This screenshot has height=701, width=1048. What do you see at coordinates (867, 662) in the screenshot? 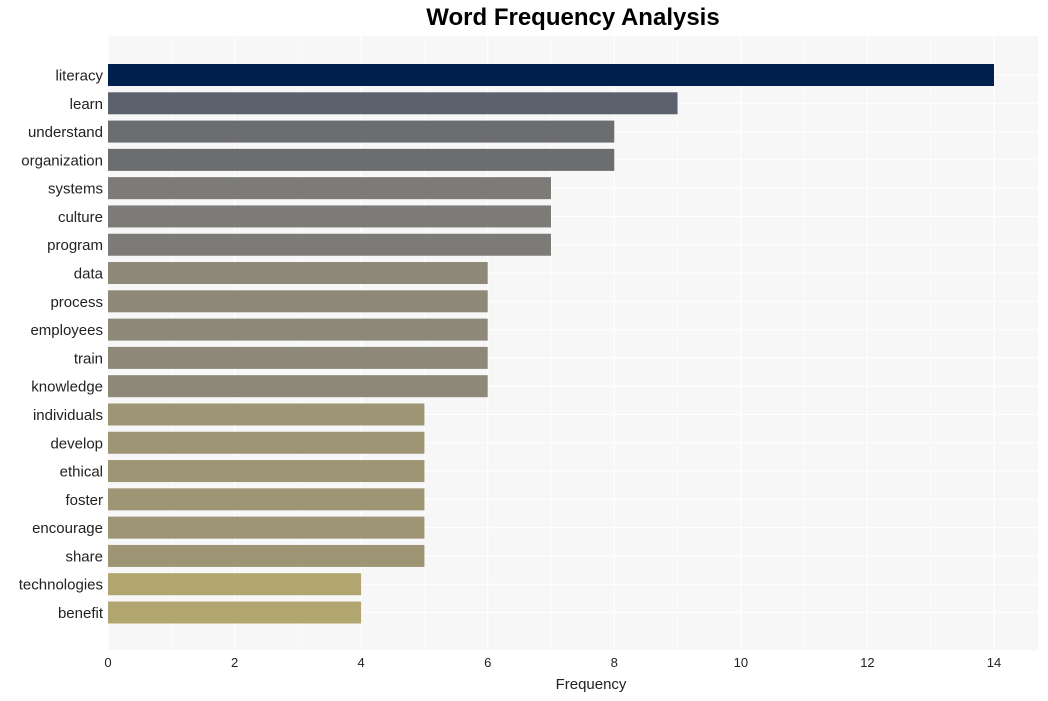
I see `x-tick-label: 12` at bounding box center [867, 662].